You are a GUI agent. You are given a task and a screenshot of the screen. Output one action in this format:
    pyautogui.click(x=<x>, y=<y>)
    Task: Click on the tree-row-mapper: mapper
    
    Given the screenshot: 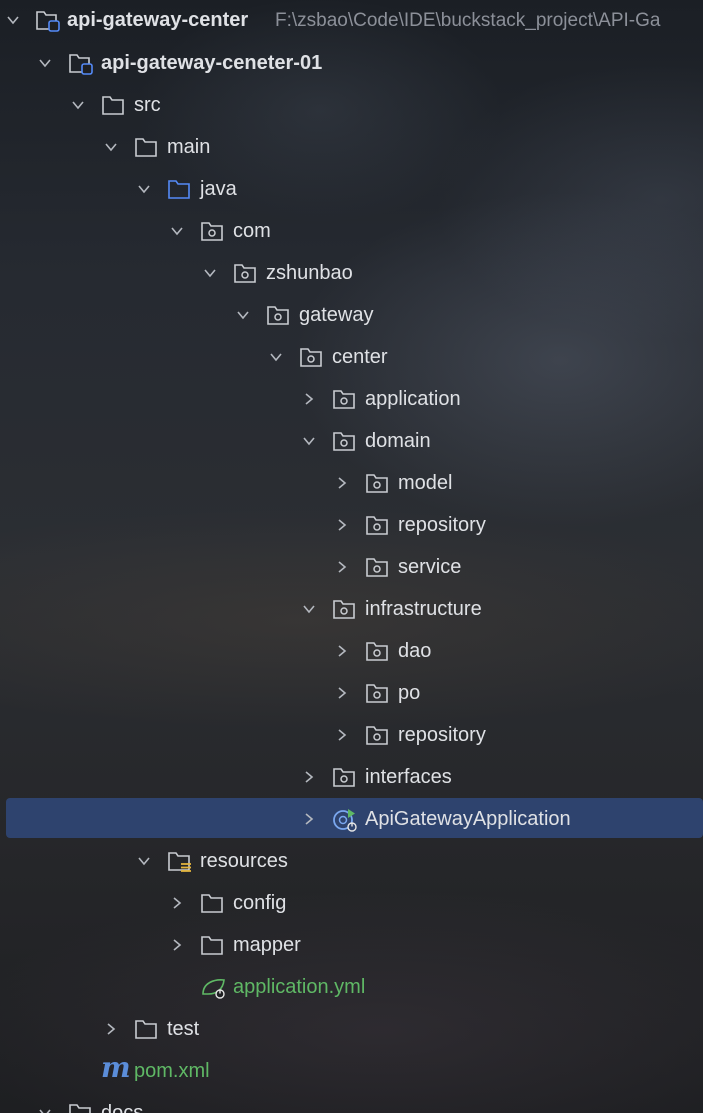 What is the action you would take?
    pyautogui.click(x=351, y=945)
    